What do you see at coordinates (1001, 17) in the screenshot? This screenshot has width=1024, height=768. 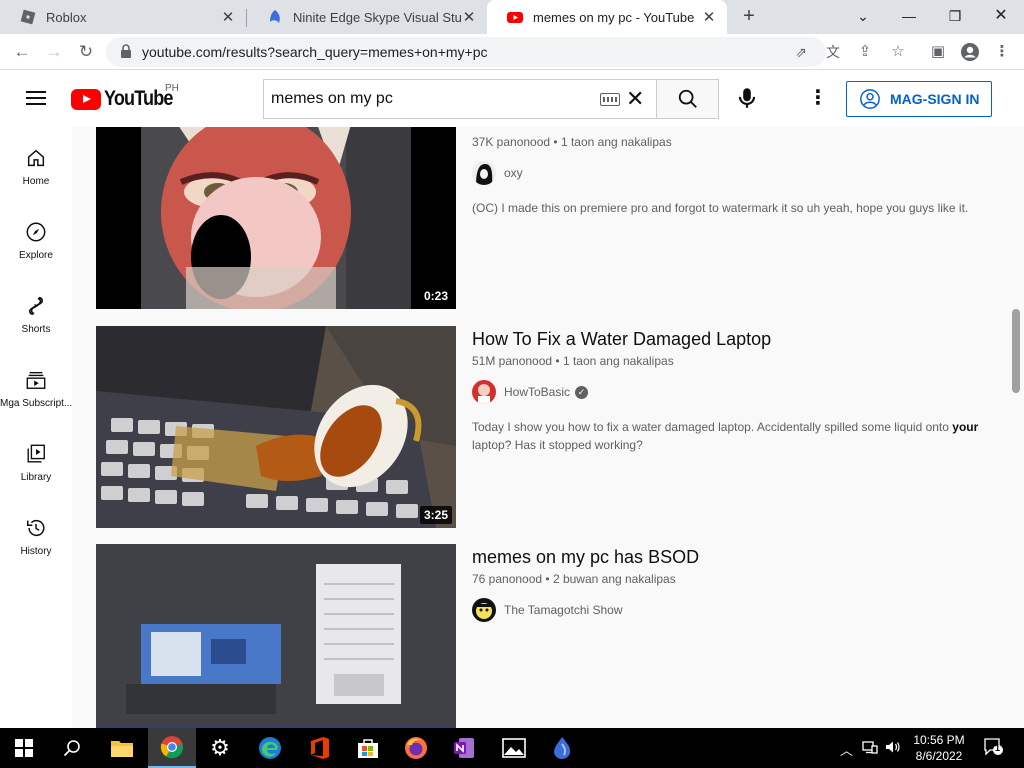 I see `close-window-icon: ✕` at bounding box center [1001, 17].